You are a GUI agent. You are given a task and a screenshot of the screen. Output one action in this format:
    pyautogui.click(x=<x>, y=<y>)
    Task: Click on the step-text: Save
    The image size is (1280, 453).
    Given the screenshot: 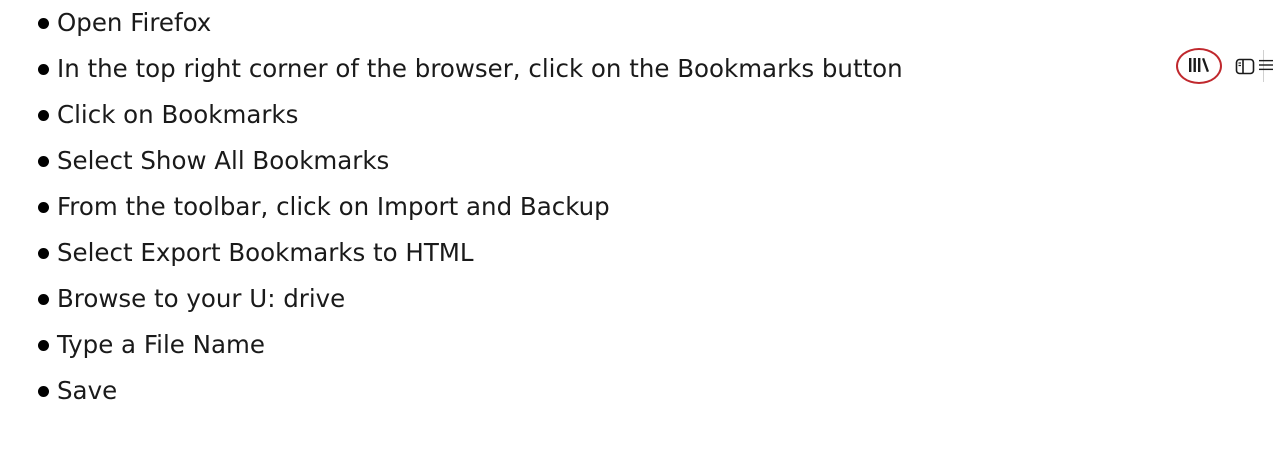 What is the action you would take?
    pyautogui.click(x=87, y=390)
    